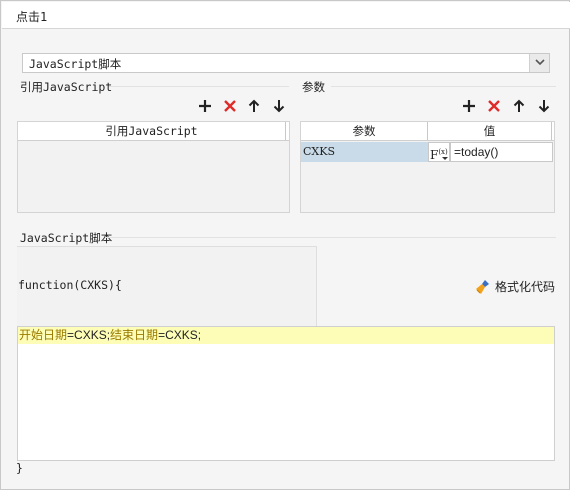 This screenshot has width=570, height=490. Describe the element at coordinates (427, 167) in the screenshot. I see `params-table: 参数 值 CXKS F(x) =today()` at that location.